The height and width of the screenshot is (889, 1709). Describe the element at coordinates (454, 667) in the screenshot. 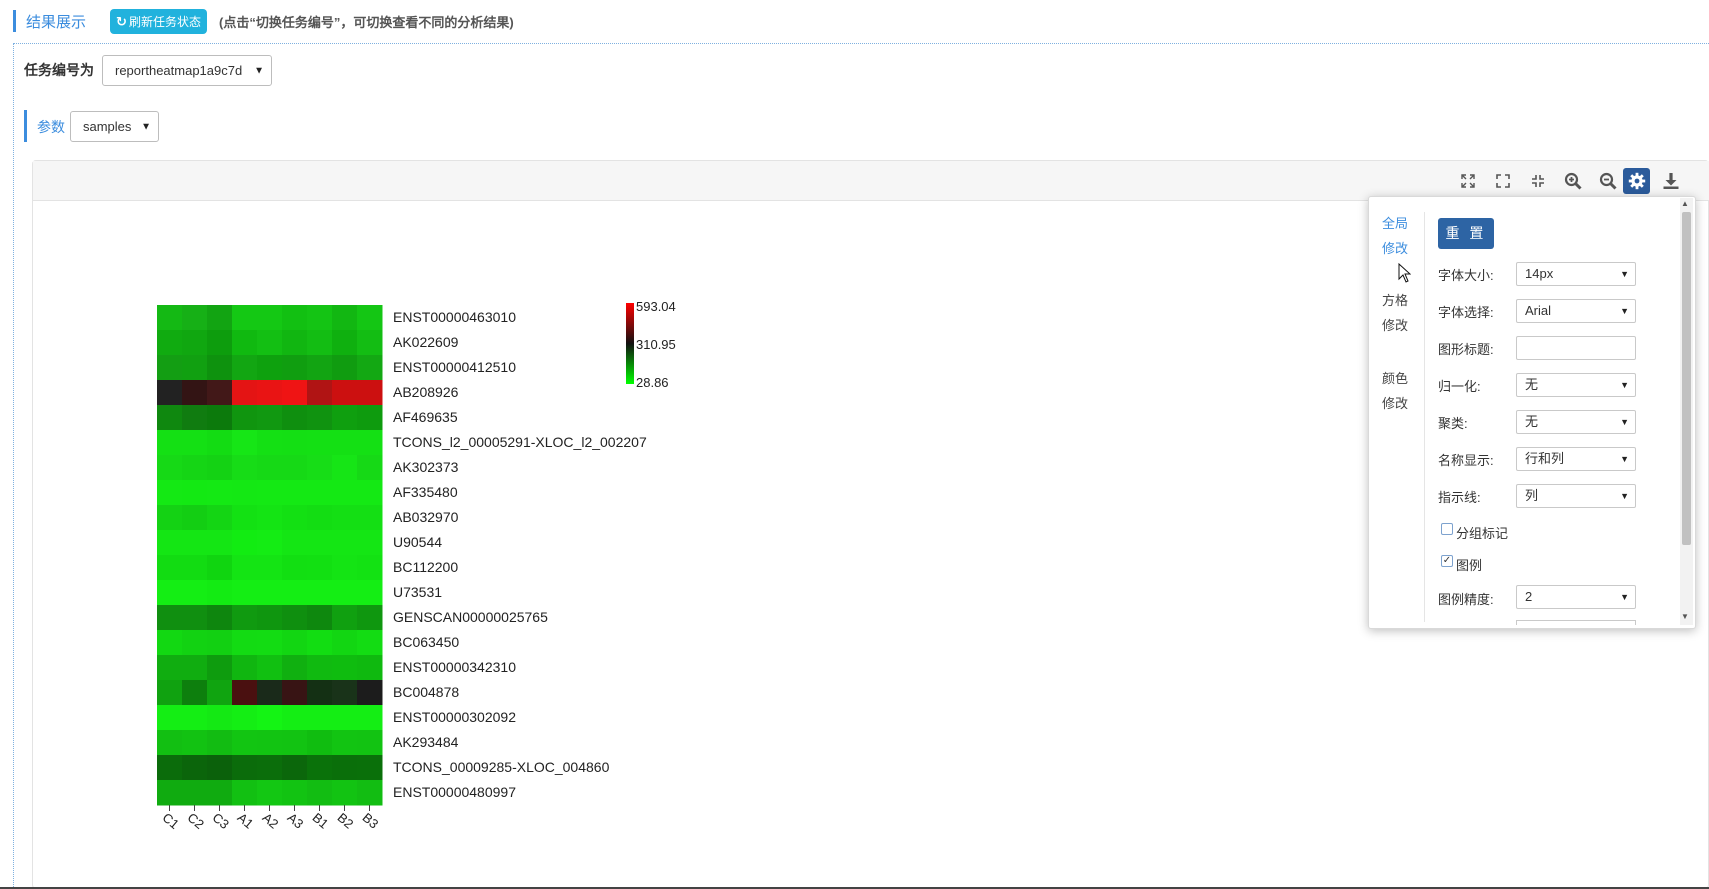

I see `row-label: ENST00000342310` at that location.